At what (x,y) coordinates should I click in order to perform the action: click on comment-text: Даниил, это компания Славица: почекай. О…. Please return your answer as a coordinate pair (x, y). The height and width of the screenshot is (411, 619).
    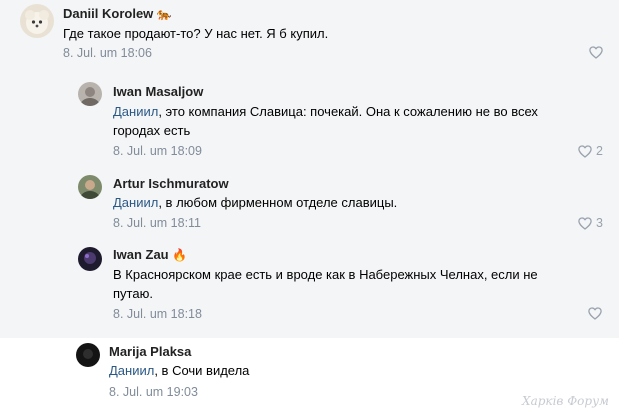
    Looking at the image, I should click on (325, 121).